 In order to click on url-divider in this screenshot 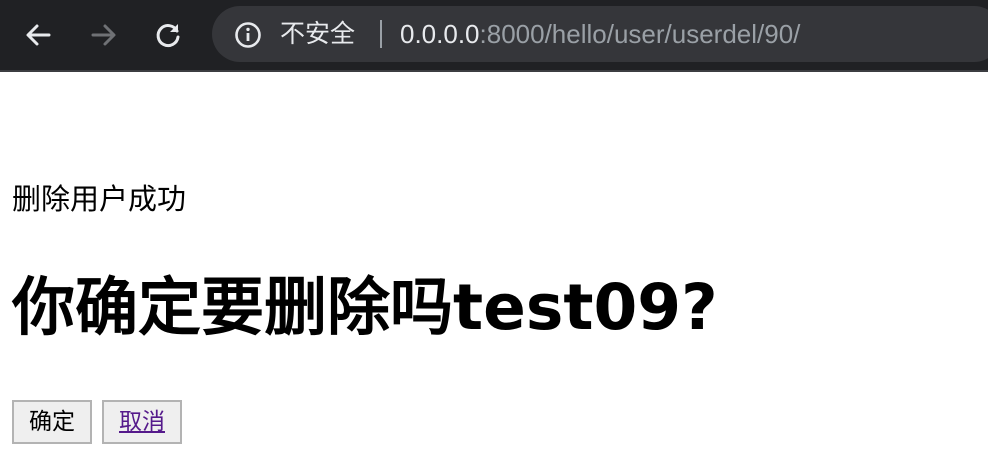, I will do `click(381, 34)`.